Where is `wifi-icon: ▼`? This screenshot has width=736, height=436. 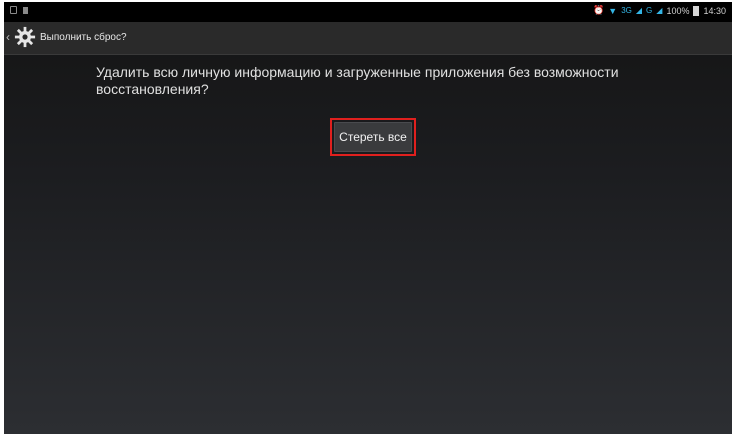
wifi-icon: ▼ is located at coordinates (613, 10).